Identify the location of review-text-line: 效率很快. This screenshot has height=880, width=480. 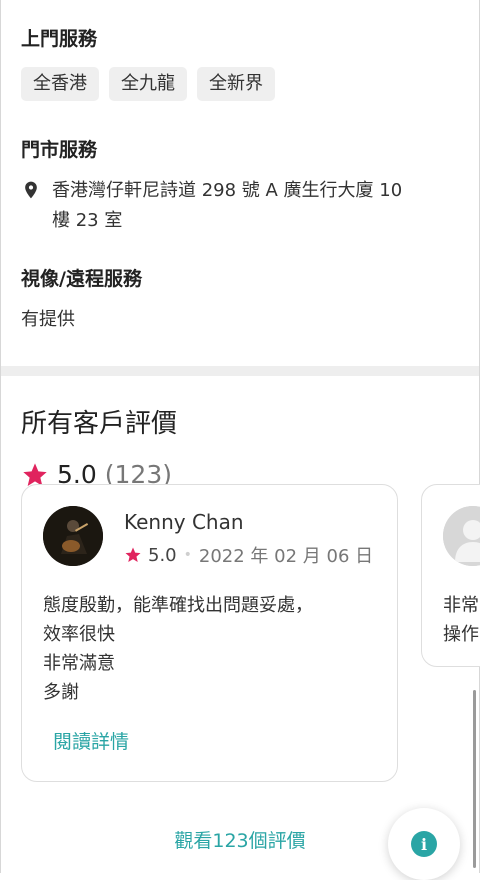
(79, 634).